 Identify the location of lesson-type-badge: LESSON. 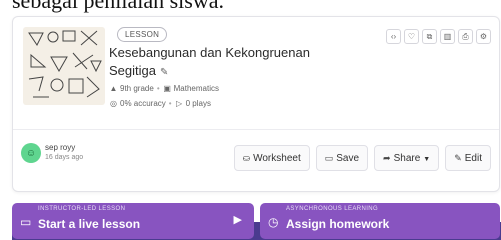
(142, 34).